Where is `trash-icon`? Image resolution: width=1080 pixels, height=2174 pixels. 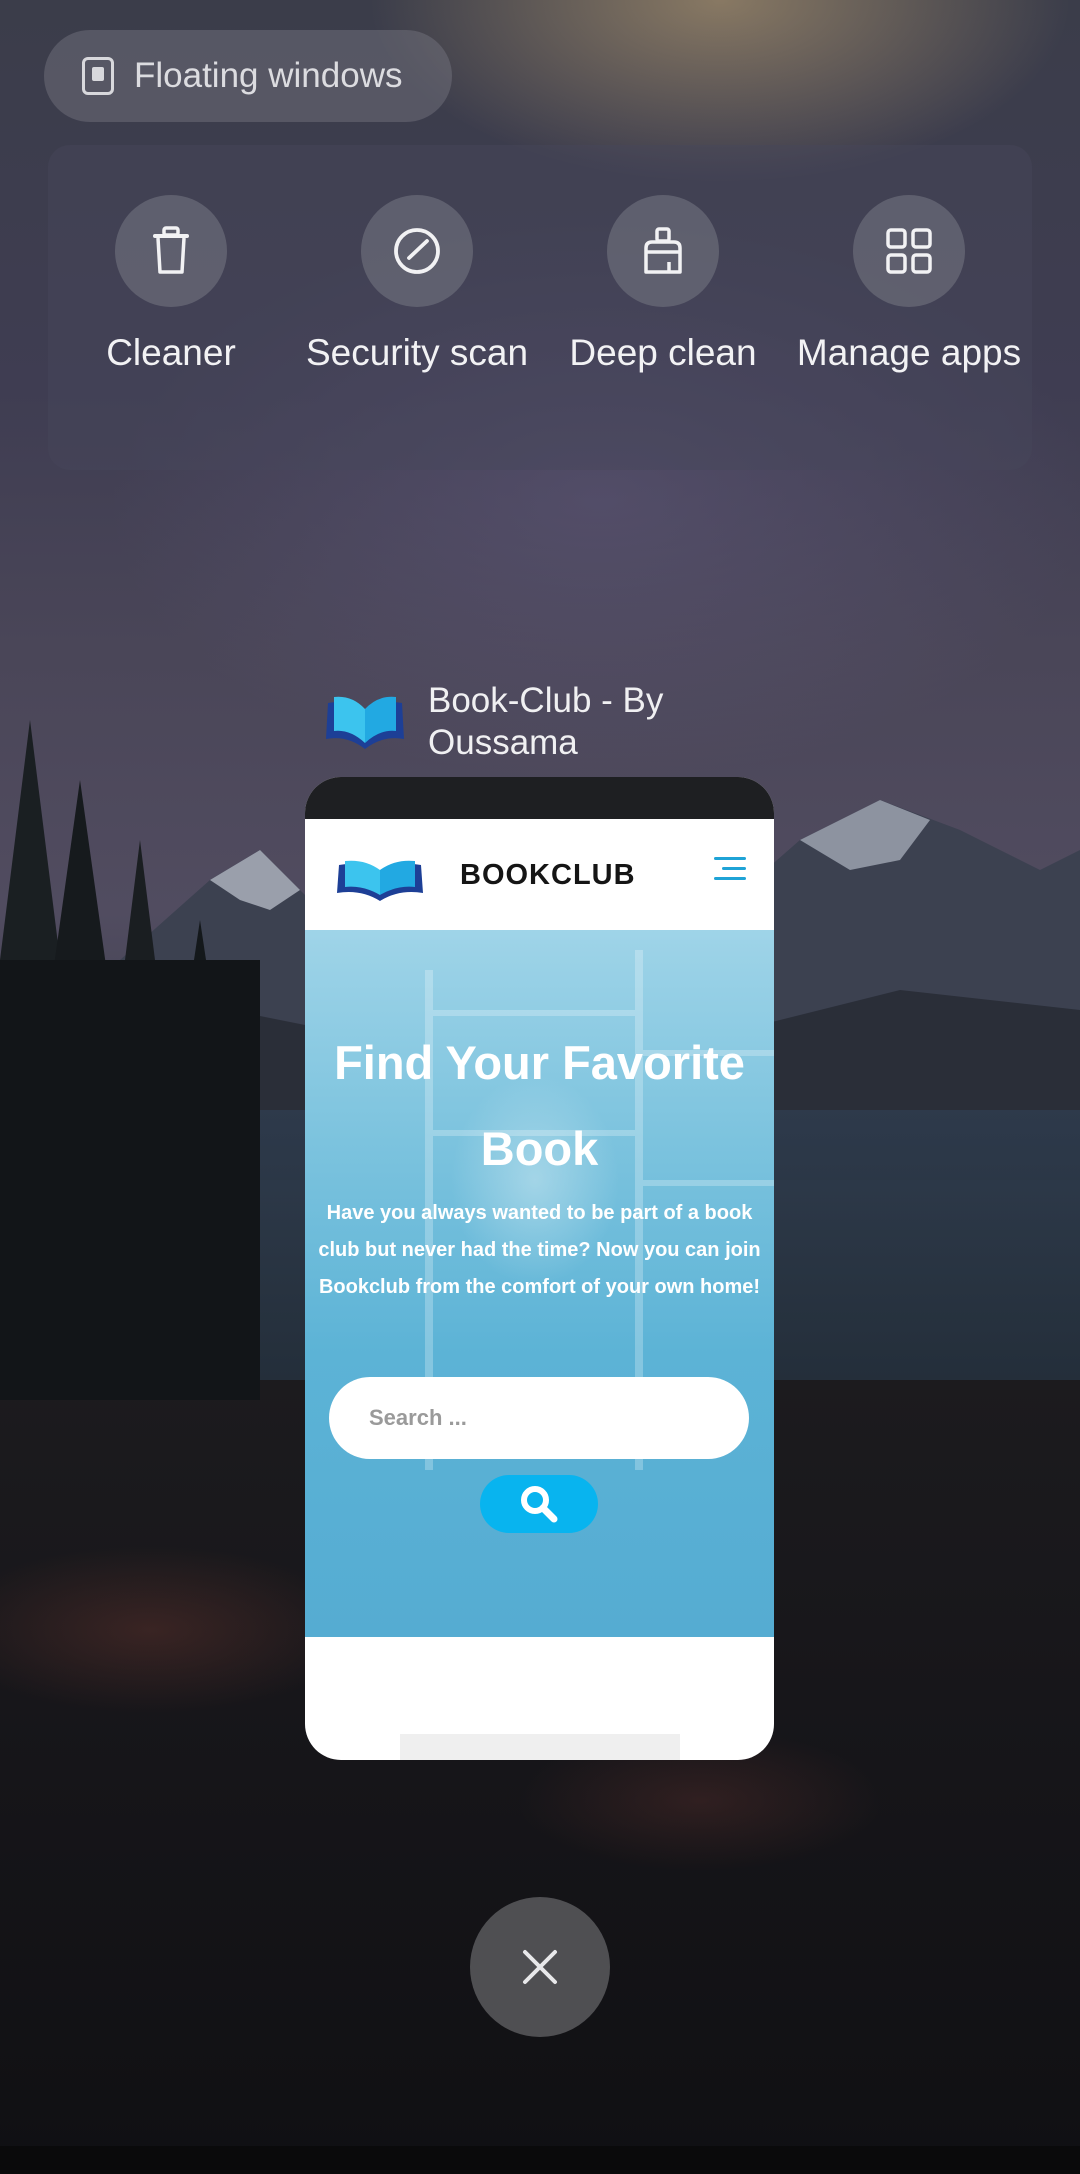
trash-icon is located at coordinates (171, 251).